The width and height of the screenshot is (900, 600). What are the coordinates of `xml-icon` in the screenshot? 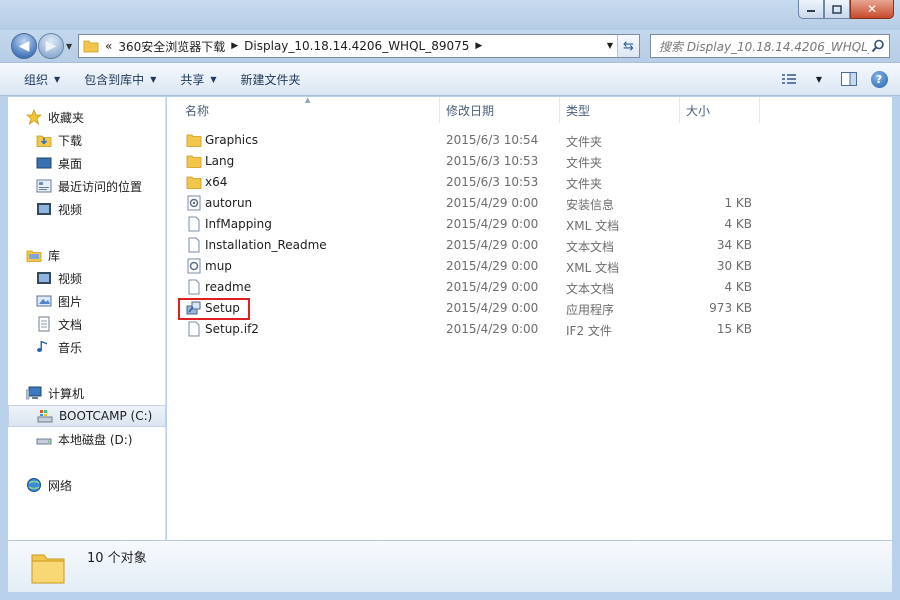 It's located at (194, 266).